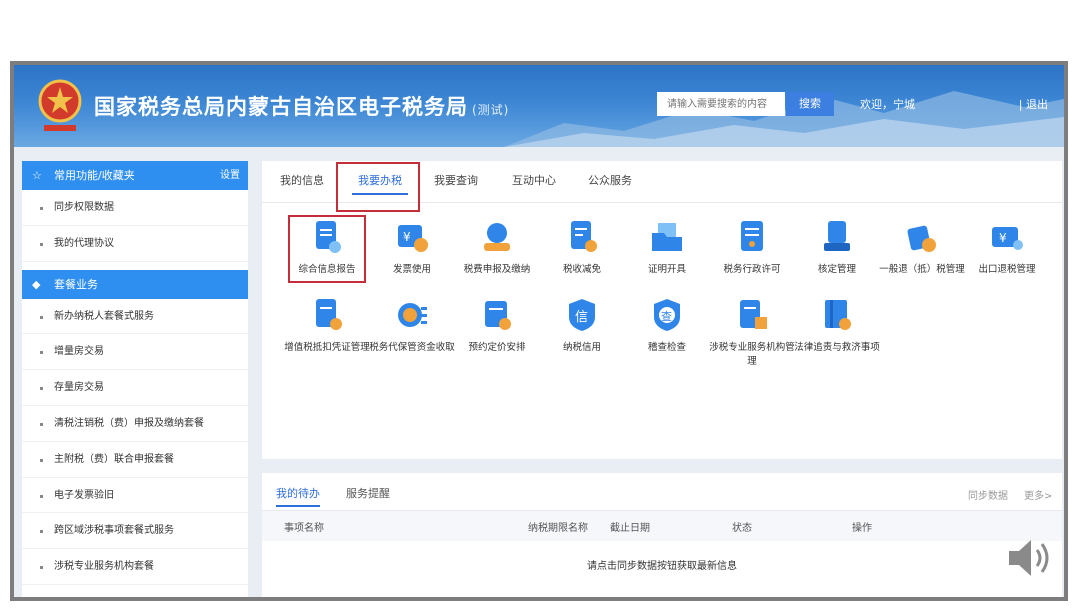 This screenshot has width=1080, height=608. Describe the element at coordinates (230, 175) in the screenshot. I see `settings-link: 设置` at that location.